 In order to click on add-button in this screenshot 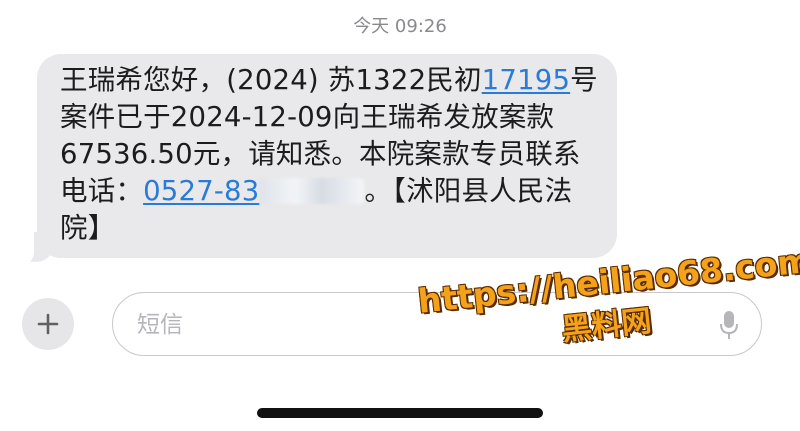, I will do `click(48, 324)`.